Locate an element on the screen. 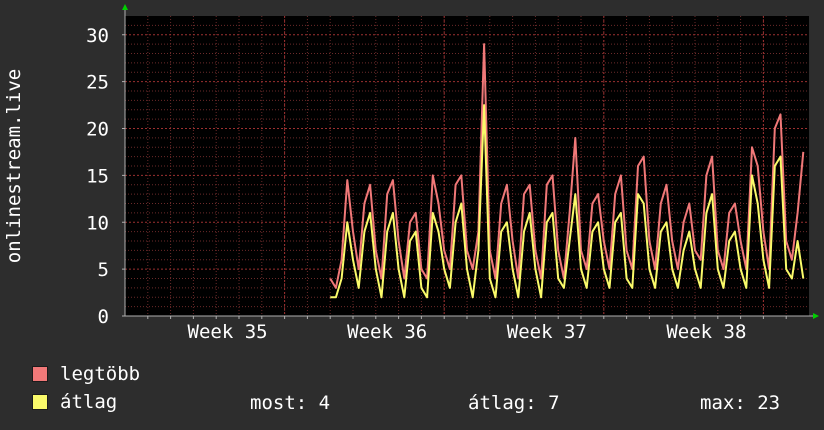 This screenshot has width=824, height=430. x-tick-label: Week 35 is located at coordinates (228, 332).